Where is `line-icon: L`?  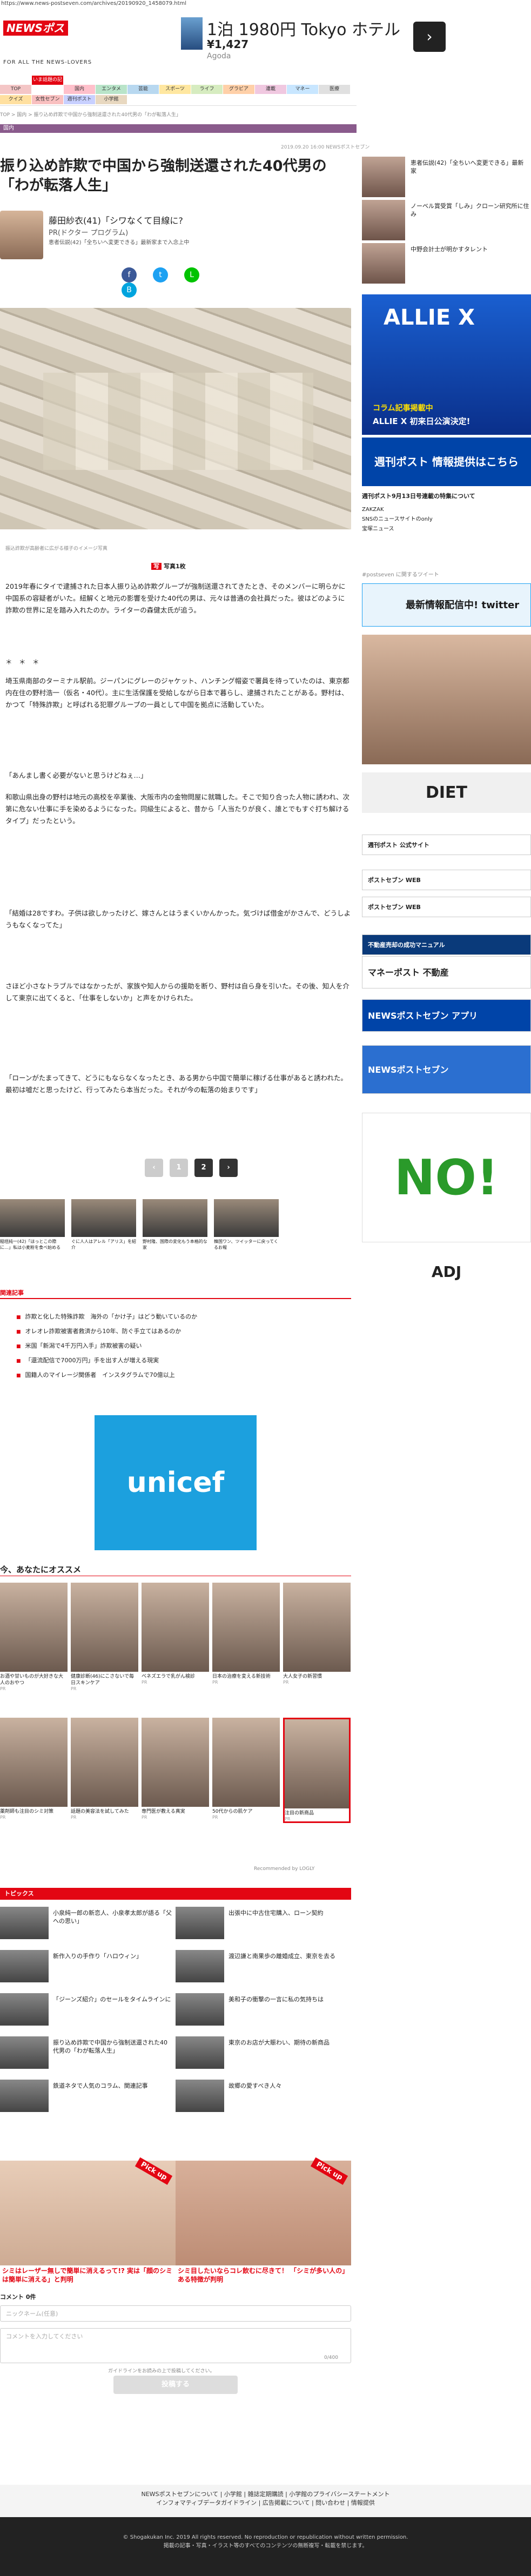 line-icon: L is located at coordinates (191, 275).